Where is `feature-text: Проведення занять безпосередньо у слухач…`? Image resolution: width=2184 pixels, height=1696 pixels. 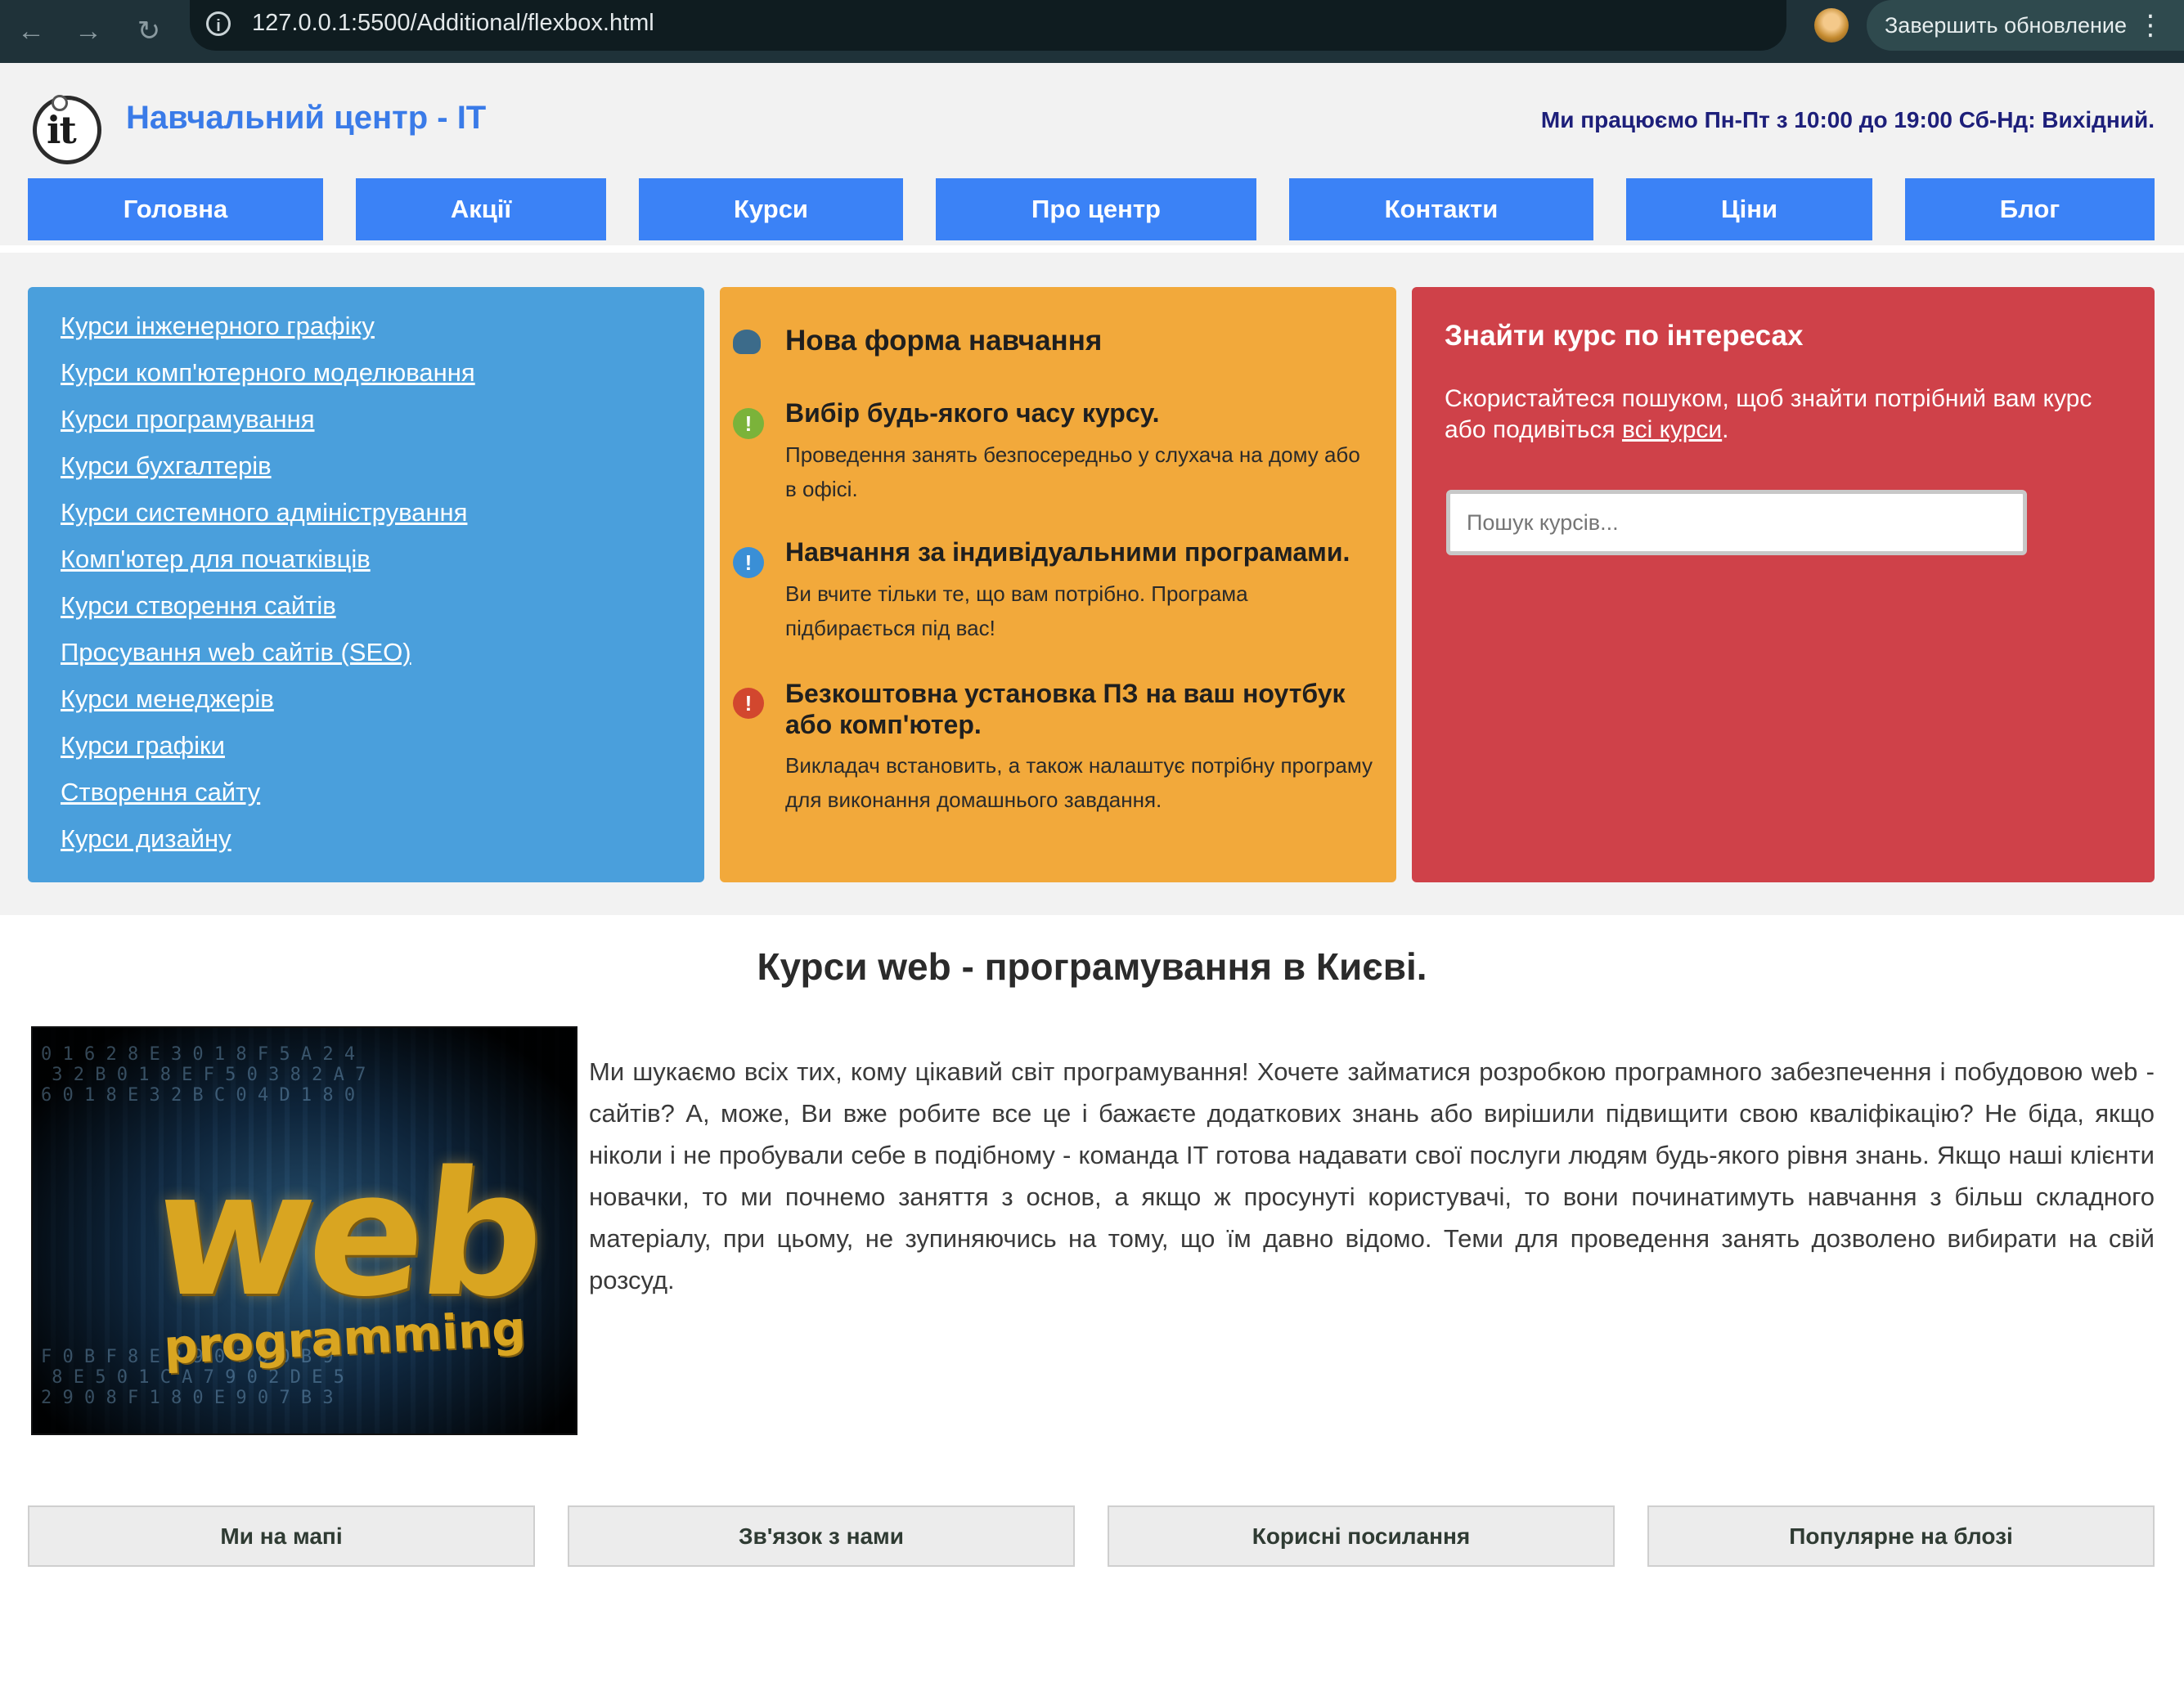 feature-text: Проведення занять безпосередньо у слухач… is located at coordinates (1073, 472).